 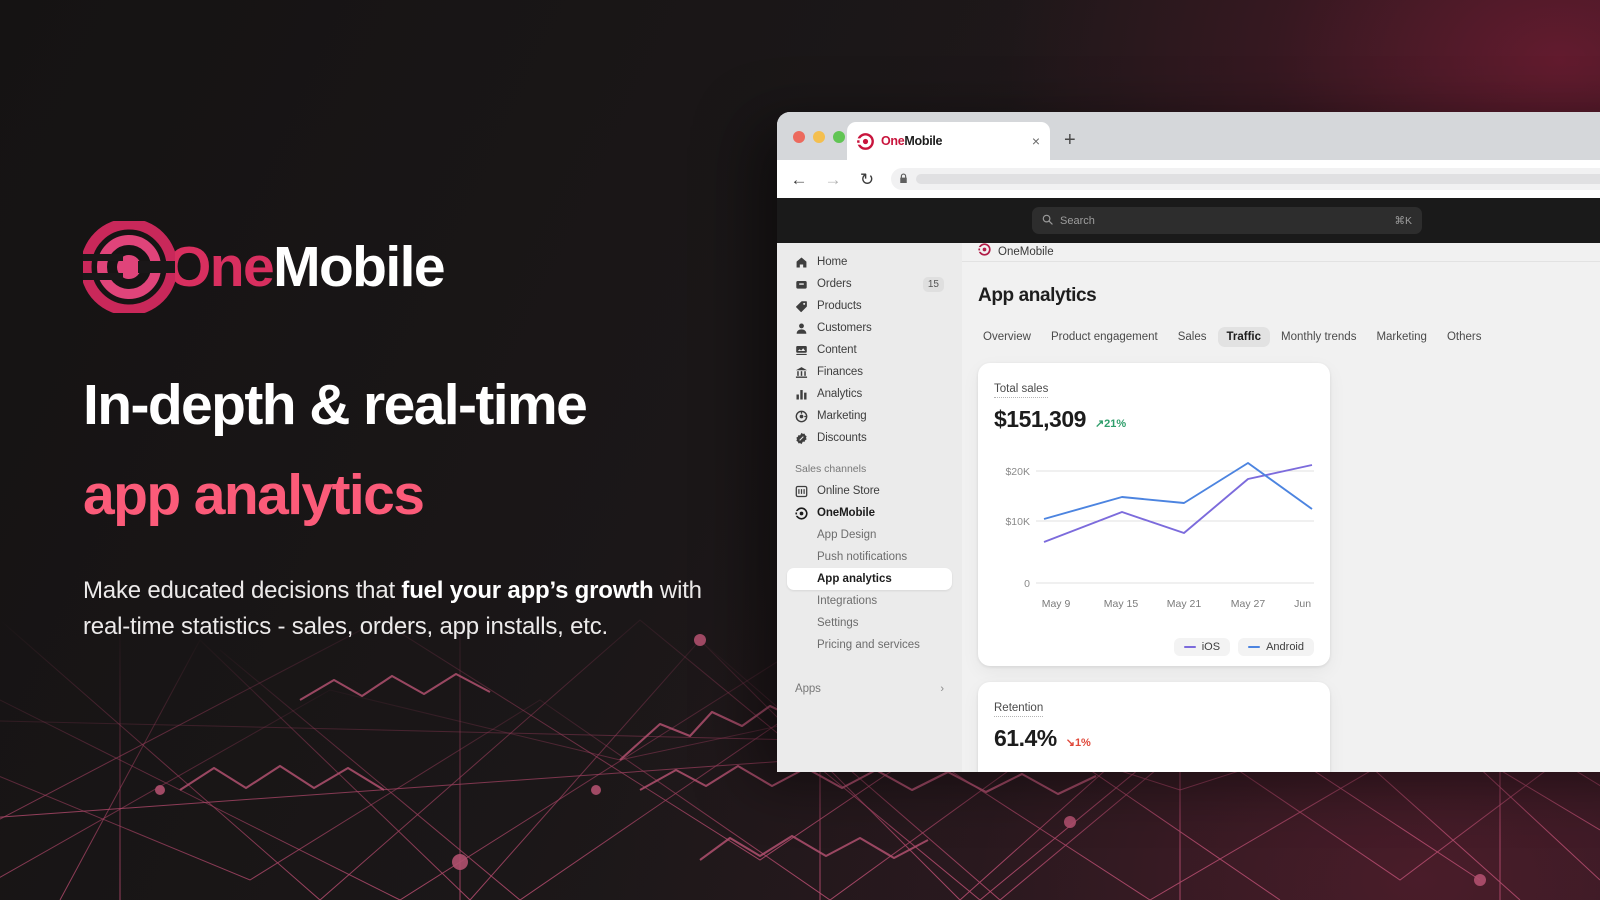 What do you see at coordinates (1281, 252) in the screenshot?
I see `app-breadcrumb: OneMobile` at bounding box center [1281, 252].